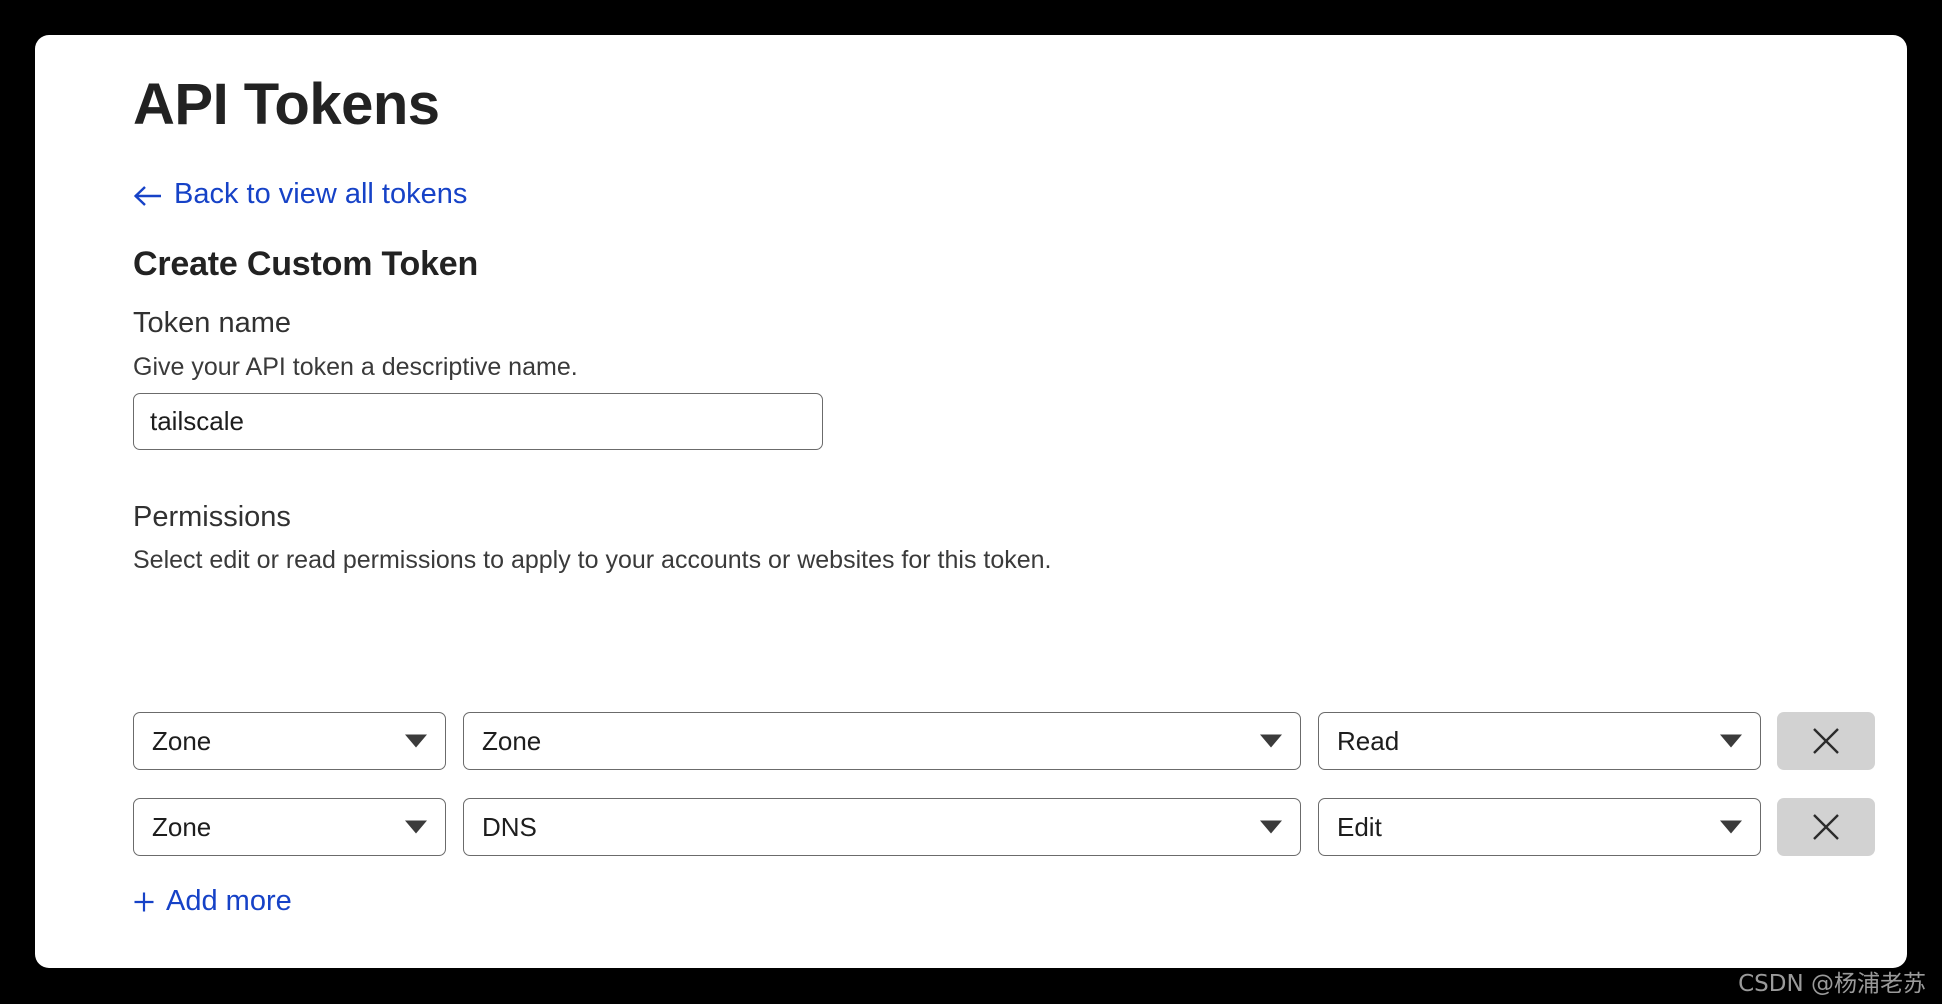 This screenshot has width=1942, height=1004. Describe the element at coordinates (1359, 826) in the screenshot. I see `permission-level-value: Edit` at that location.